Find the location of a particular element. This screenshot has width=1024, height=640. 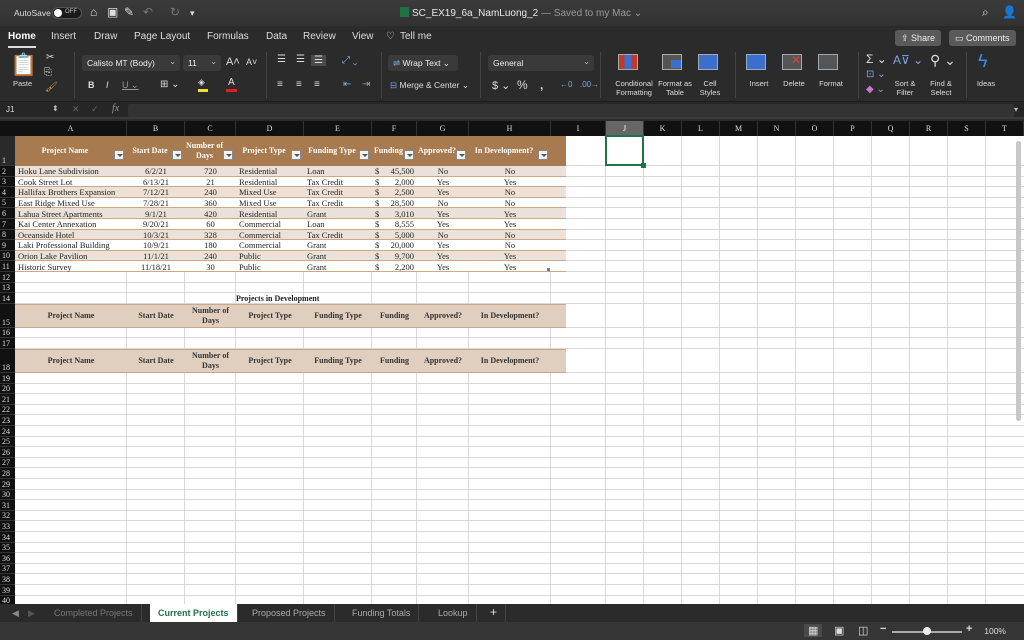

criteria-header-cell: Project Type is located at coordinates (270, 361).